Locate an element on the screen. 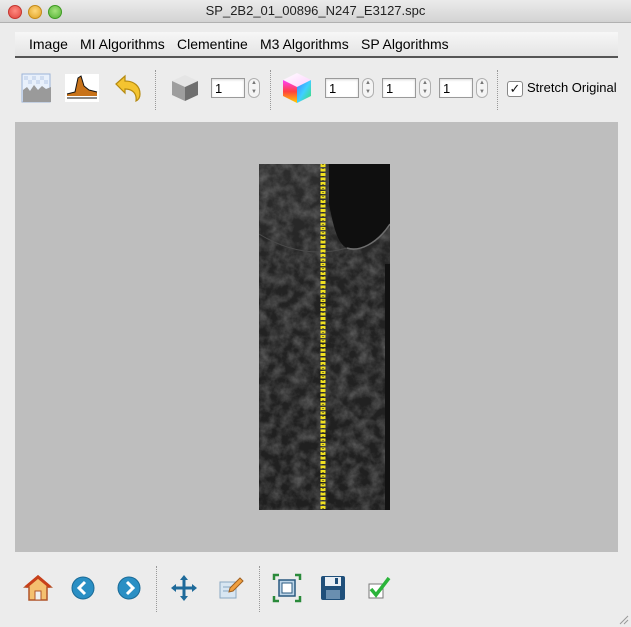 The height and width of the screenshot is (627, 631). window-title: SP_2B2_01_00896_N247_E3127.spc is located at coordinates (315, 10).